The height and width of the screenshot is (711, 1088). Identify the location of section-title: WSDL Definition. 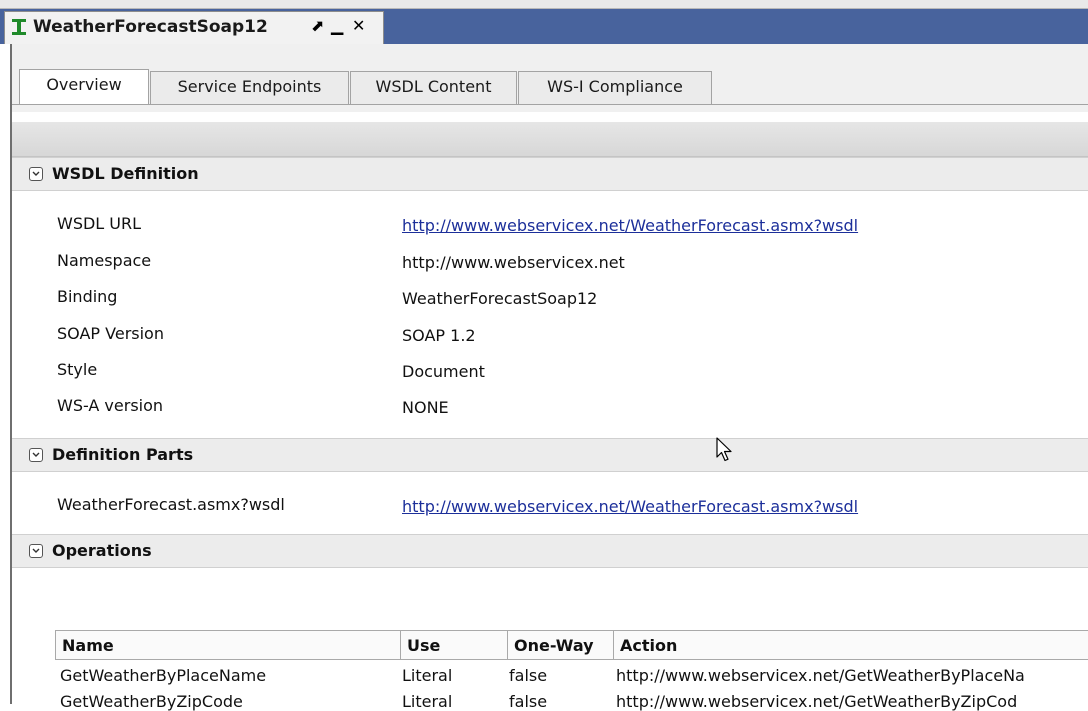
(125, 173).